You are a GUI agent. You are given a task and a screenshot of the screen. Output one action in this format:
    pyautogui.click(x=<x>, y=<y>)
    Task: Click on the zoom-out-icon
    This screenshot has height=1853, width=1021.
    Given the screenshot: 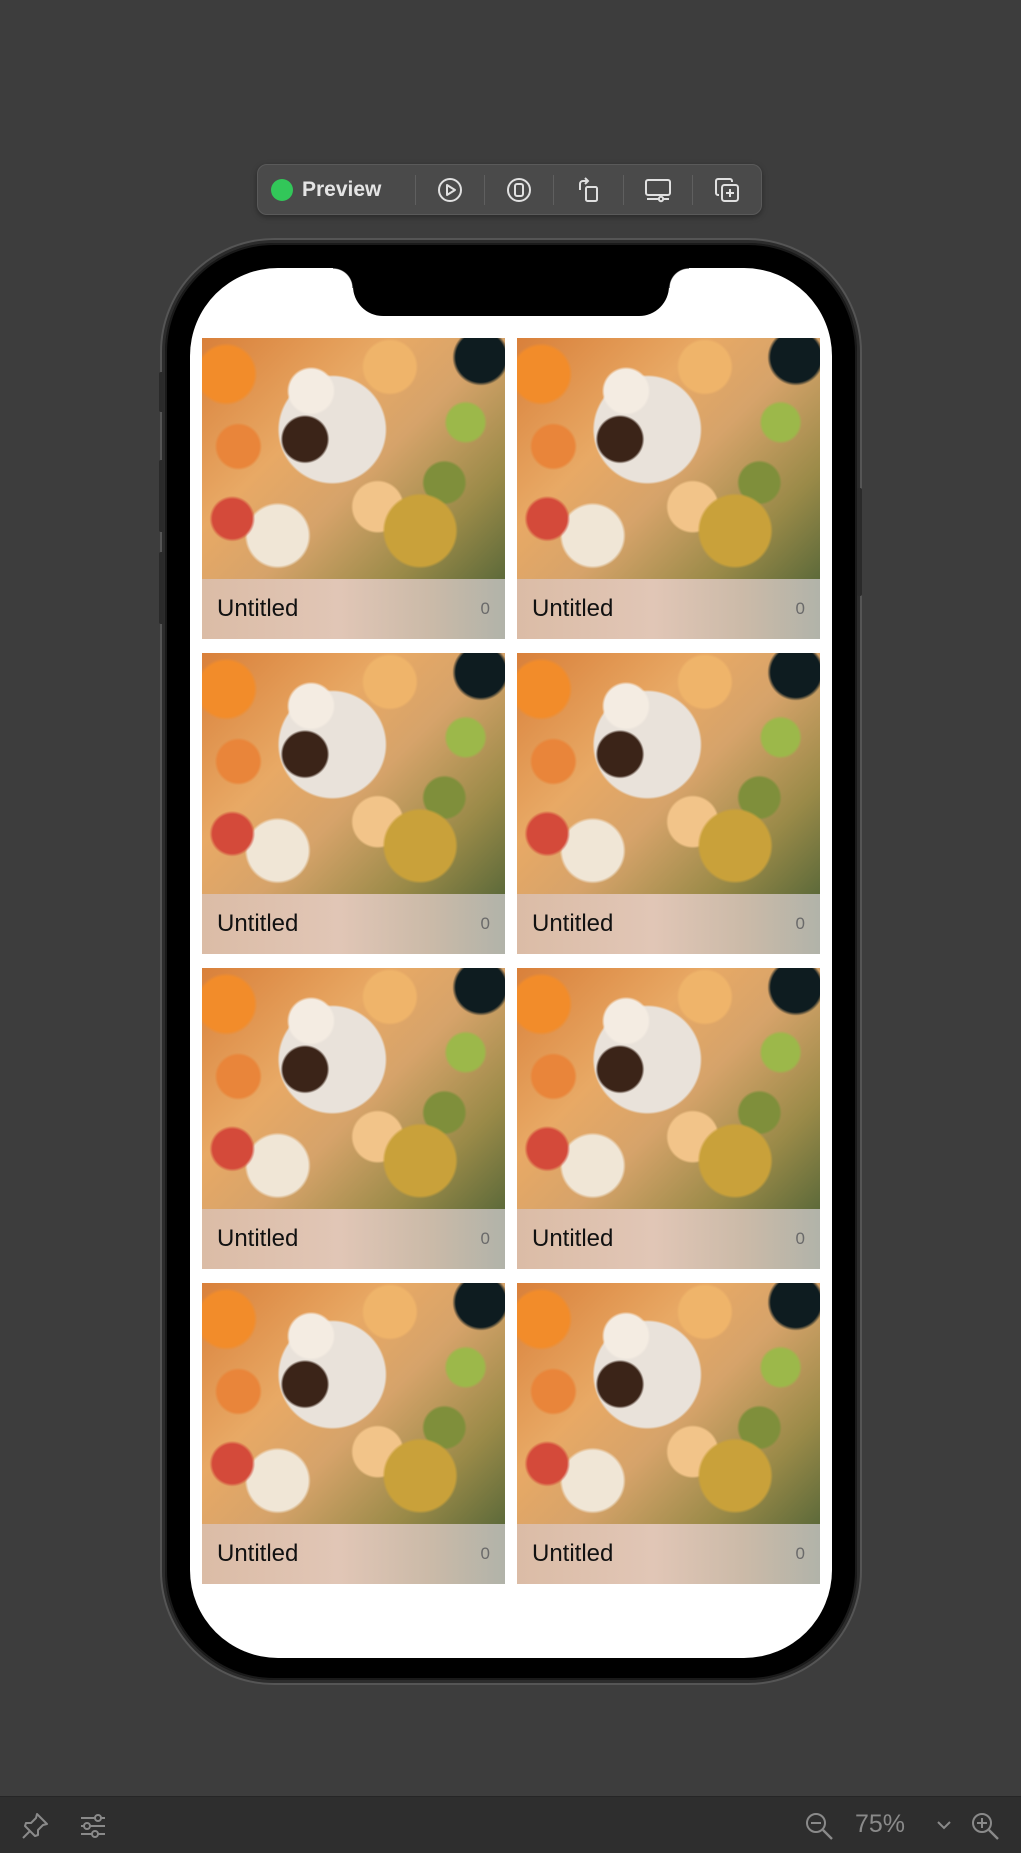 What is the action you would take?
    pyautogui.click(x=819, y=1826)
    